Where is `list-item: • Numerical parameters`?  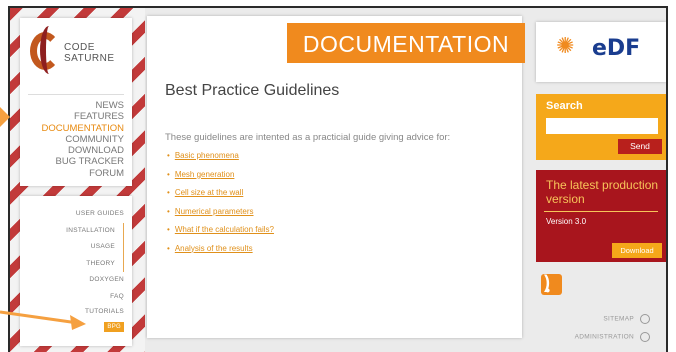 list-item: • Numerical parameters is located at coordinates (210, 211).